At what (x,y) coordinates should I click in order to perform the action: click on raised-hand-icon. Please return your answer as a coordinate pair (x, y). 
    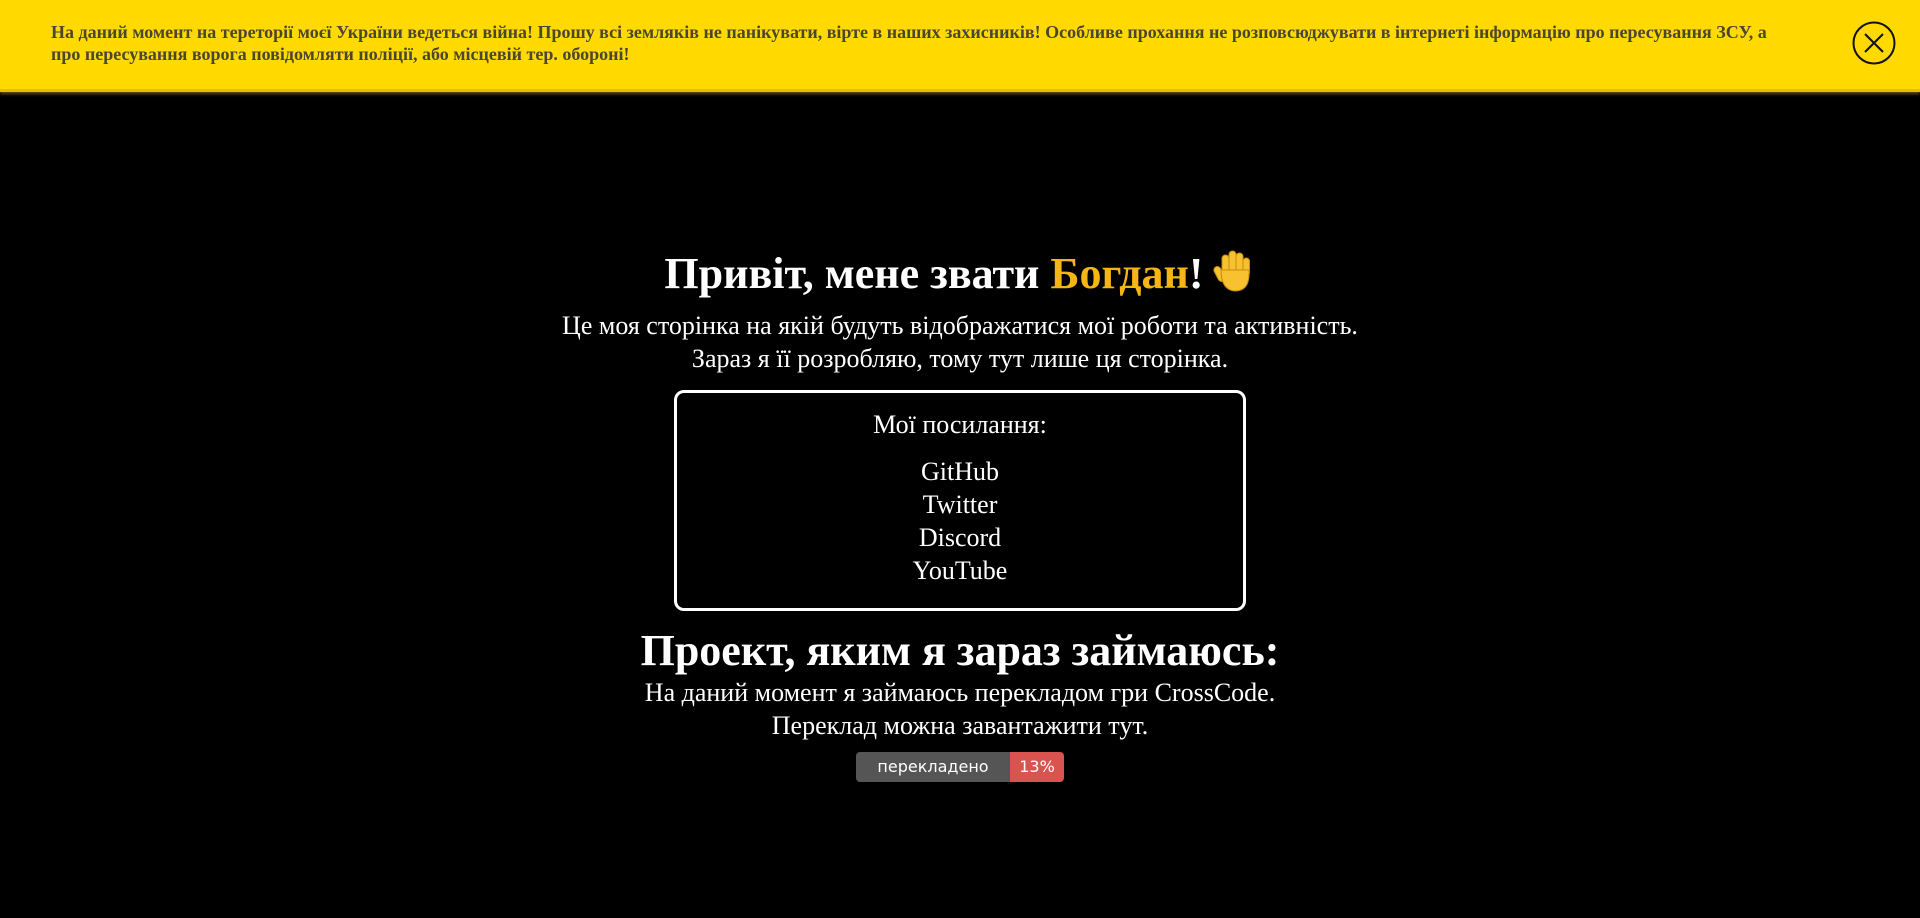
    Looking at the image, I should click on (1233, 278).